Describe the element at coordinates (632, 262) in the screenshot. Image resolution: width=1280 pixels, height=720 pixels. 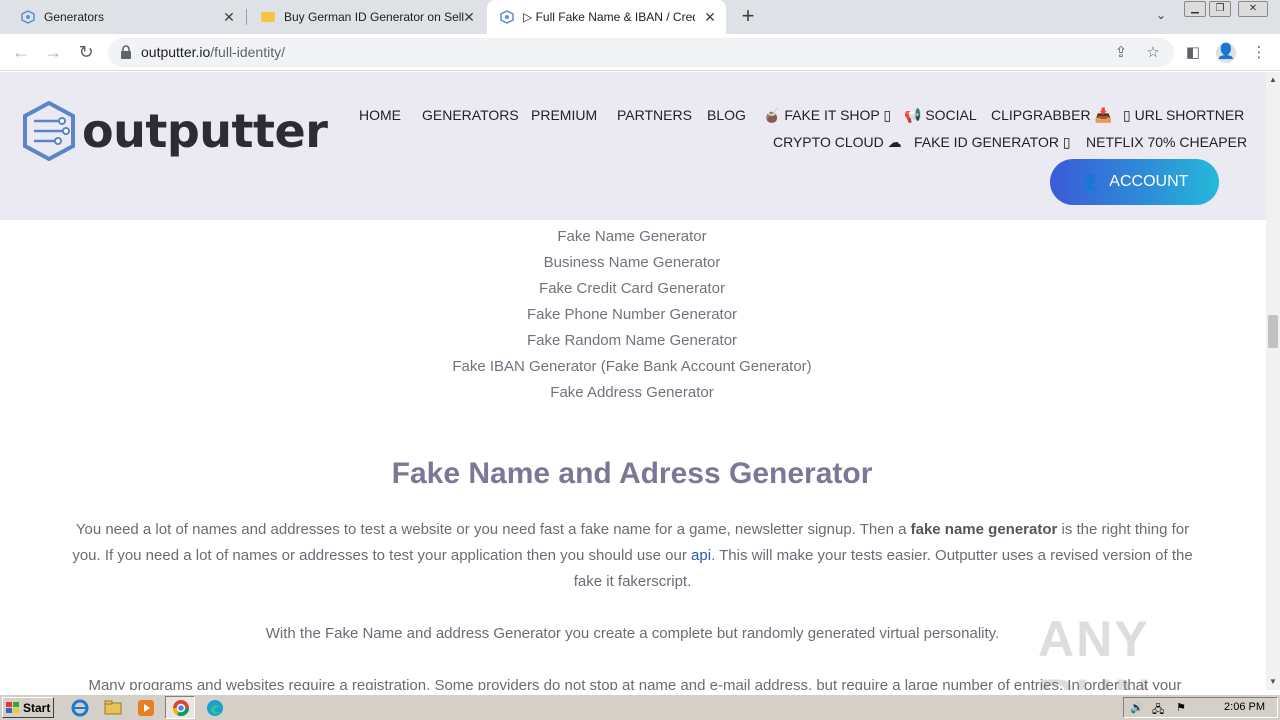
I see `link-business-name-generator: Business Name Generator` at that location.